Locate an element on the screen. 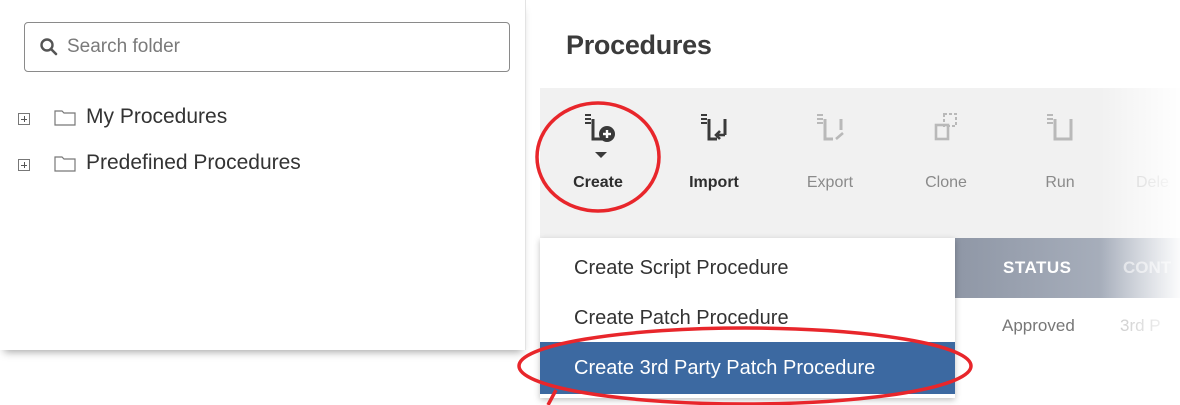  table-header: STATUS CONT is located at coordinates (1067, 268).